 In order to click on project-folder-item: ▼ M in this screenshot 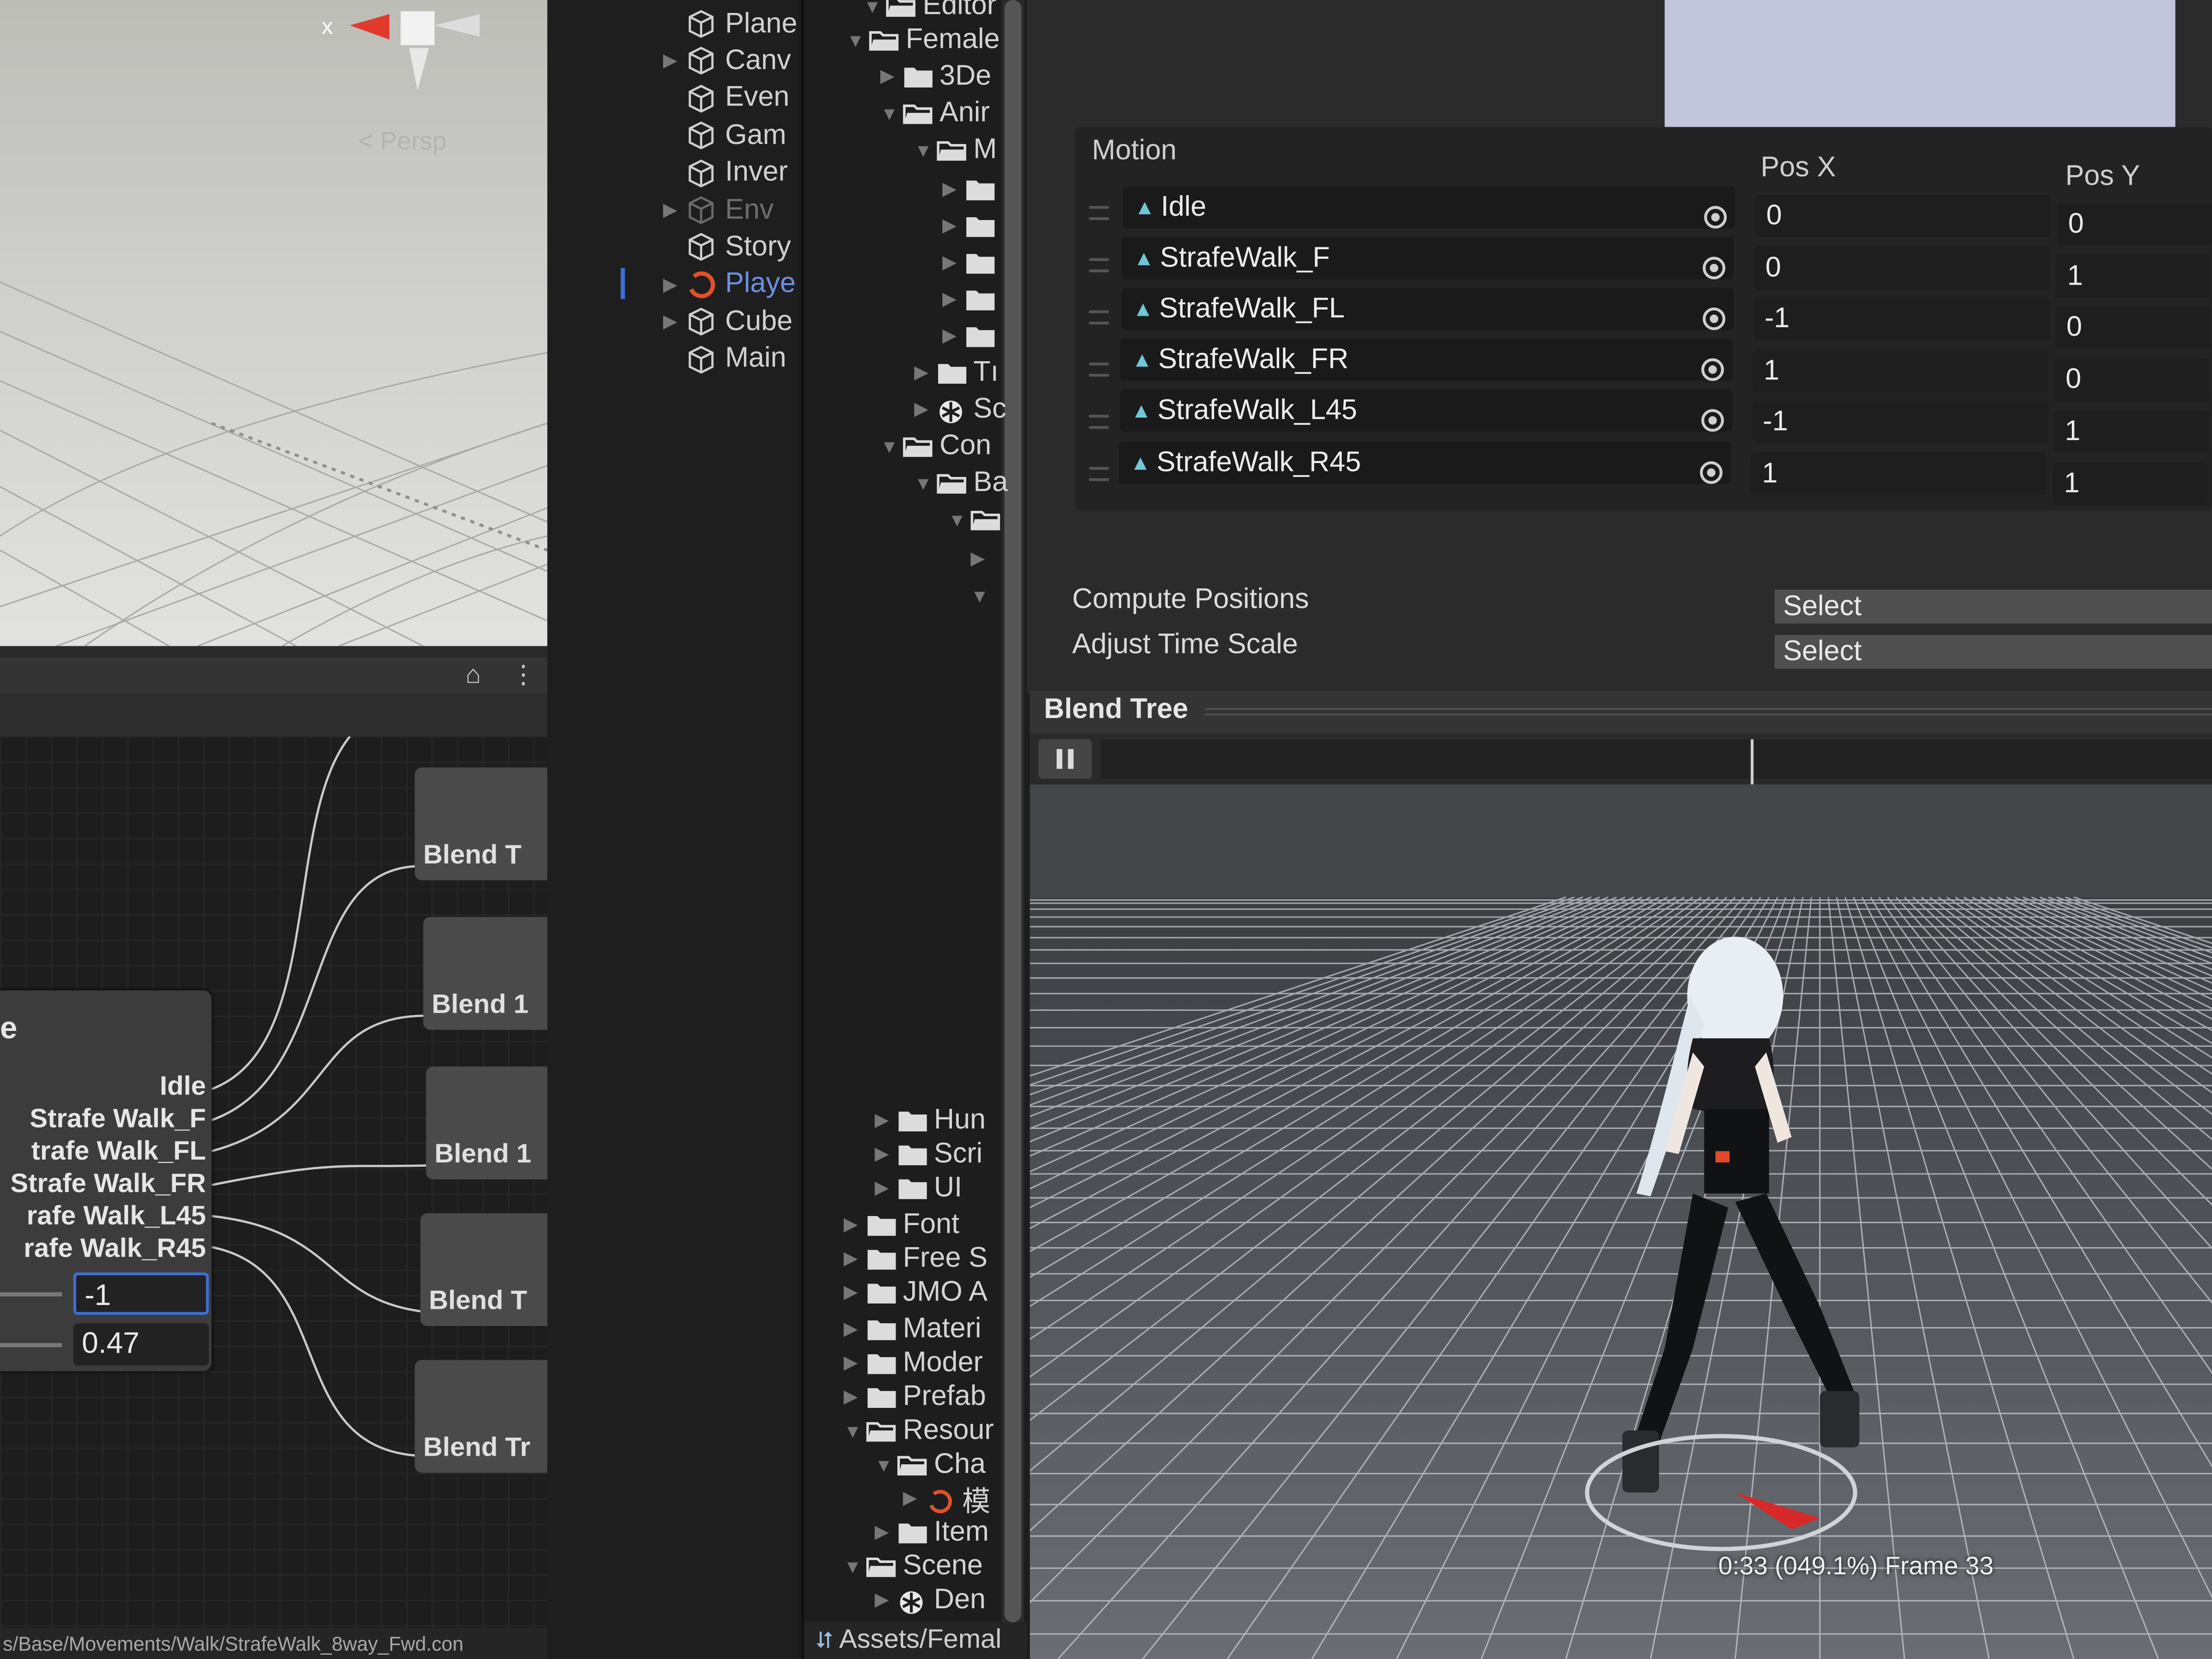, I will do `click(955, 149)`.